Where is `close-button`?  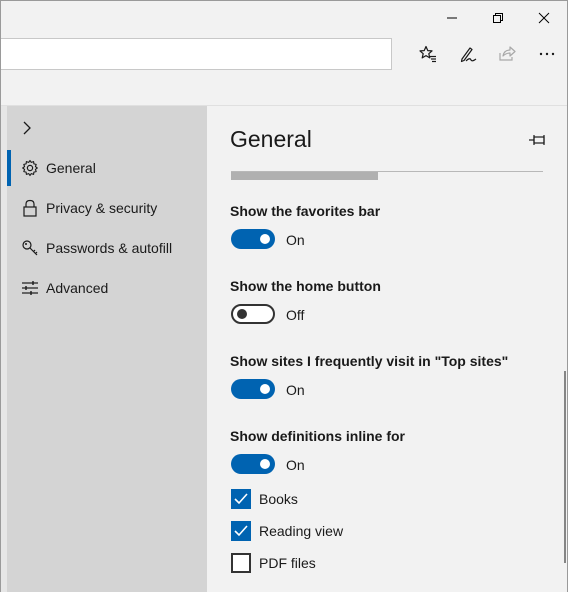 close-button is located at coordinates (544, 18).